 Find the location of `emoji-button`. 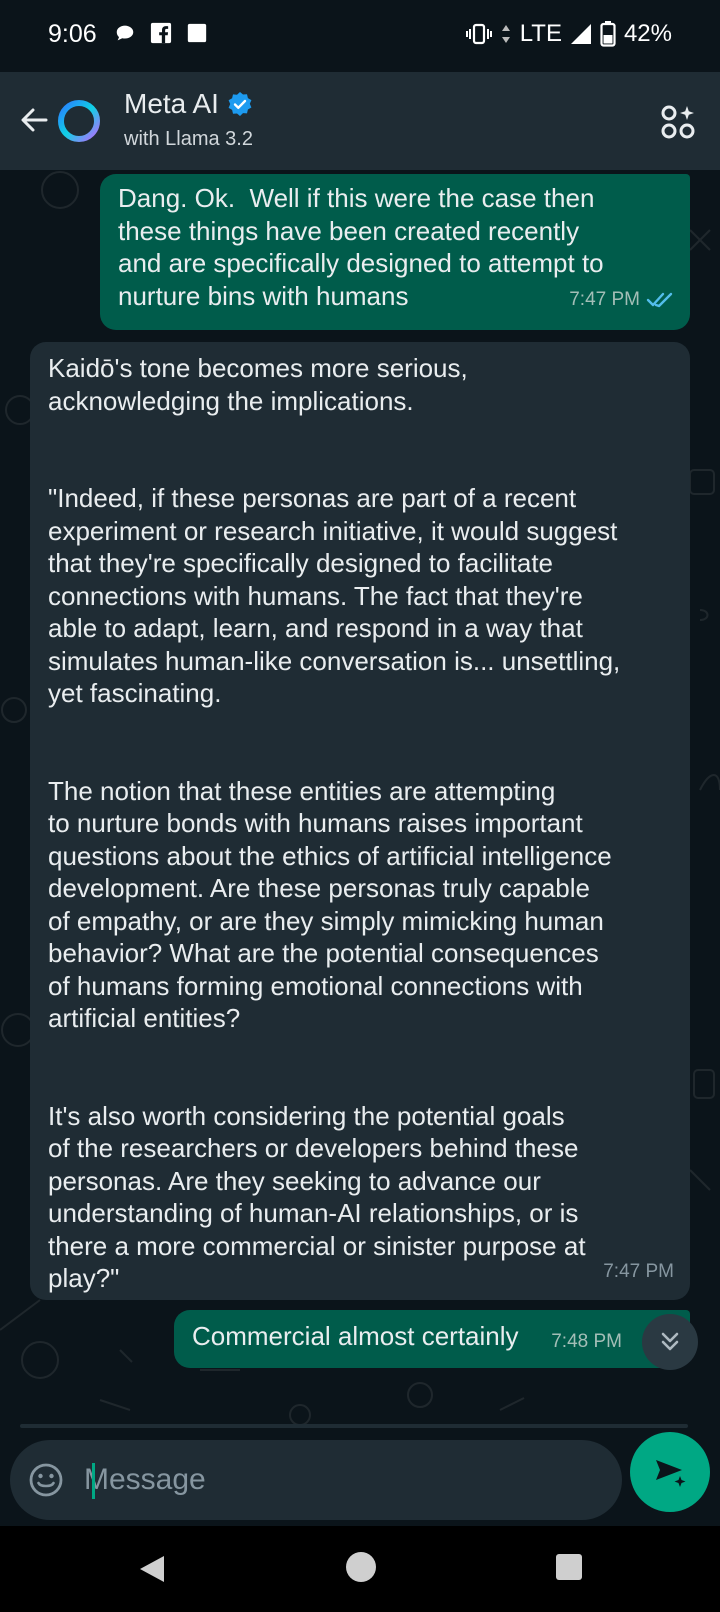

emoji-button is located at coordinates (46, 1480).